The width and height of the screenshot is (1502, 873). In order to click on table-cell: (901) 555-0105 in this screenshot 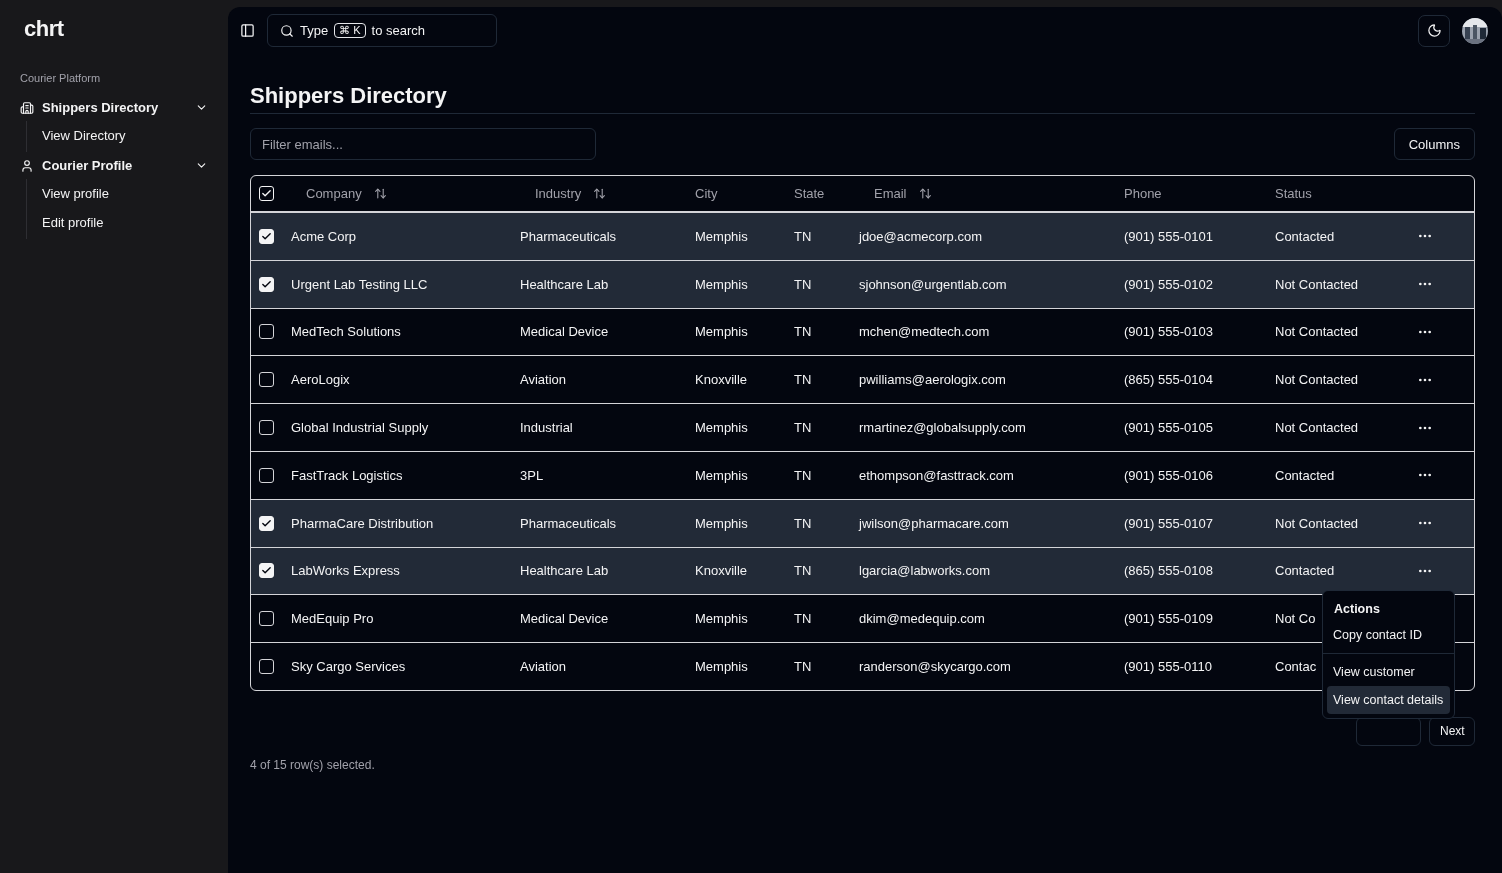, I will do `click(1168, 428)`.